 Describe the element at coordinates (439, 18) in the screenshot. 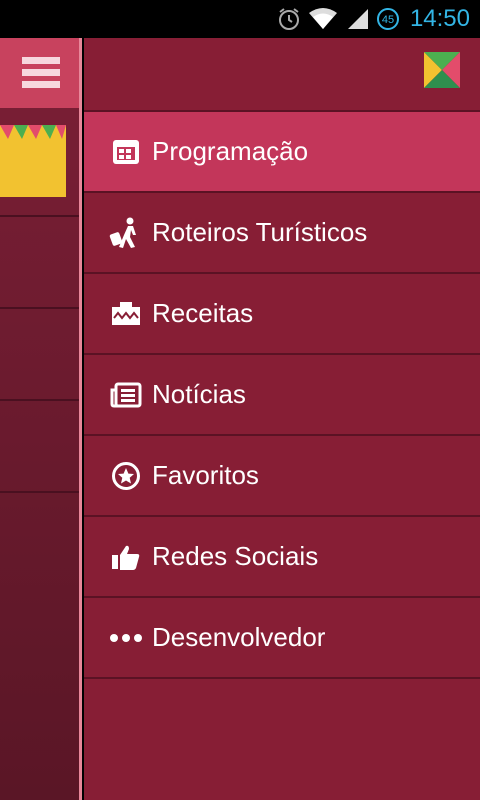

I see `clock: 14:50` at that location.